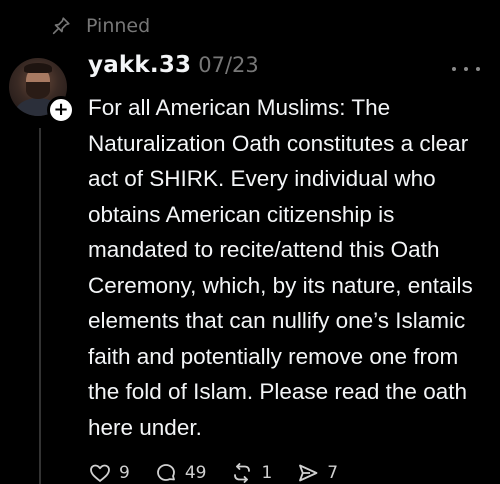 This screenshot has width=500, height=484. What do you see at coordinates (308, 472) in the screenshot?
I see `send-icon` at bounding box center [308, 472].